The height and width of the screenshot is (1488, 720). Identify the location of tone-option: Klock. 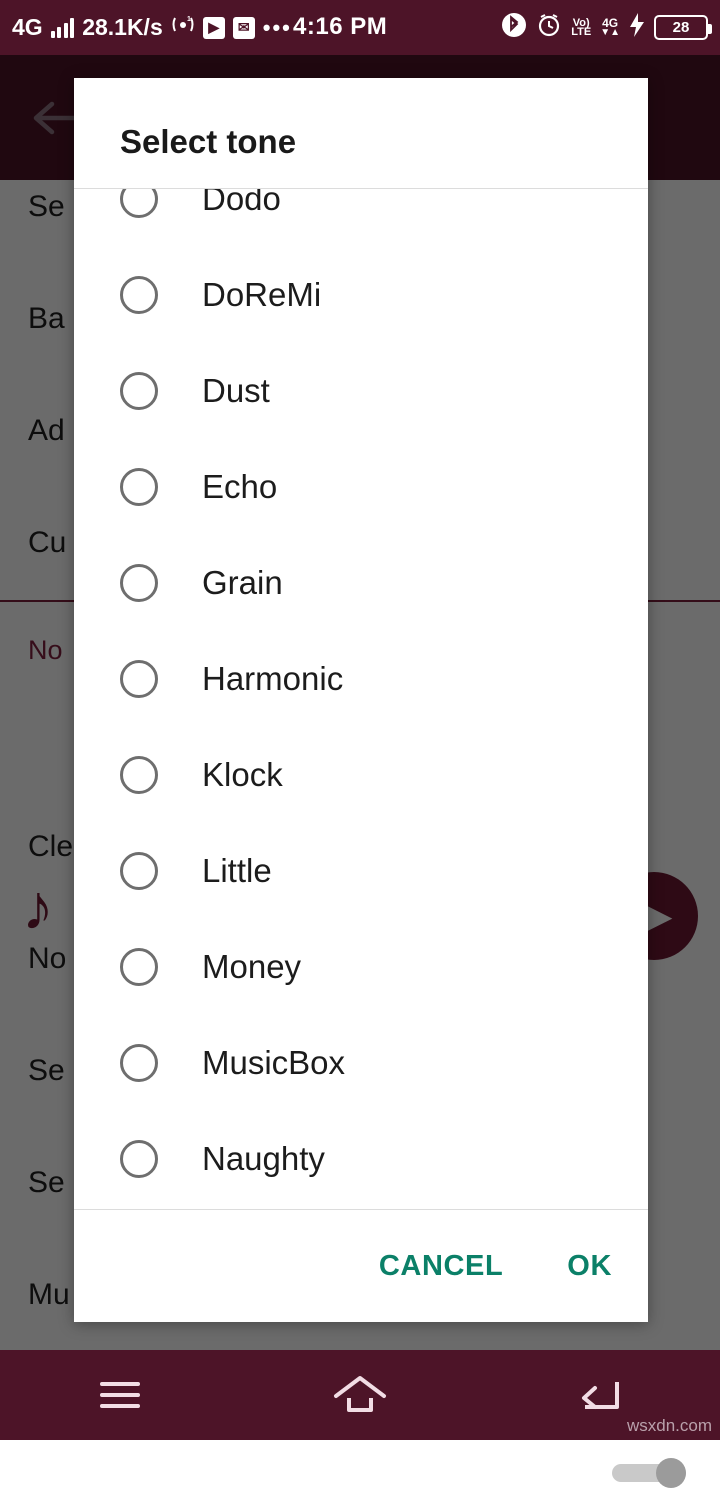
(361, 775).